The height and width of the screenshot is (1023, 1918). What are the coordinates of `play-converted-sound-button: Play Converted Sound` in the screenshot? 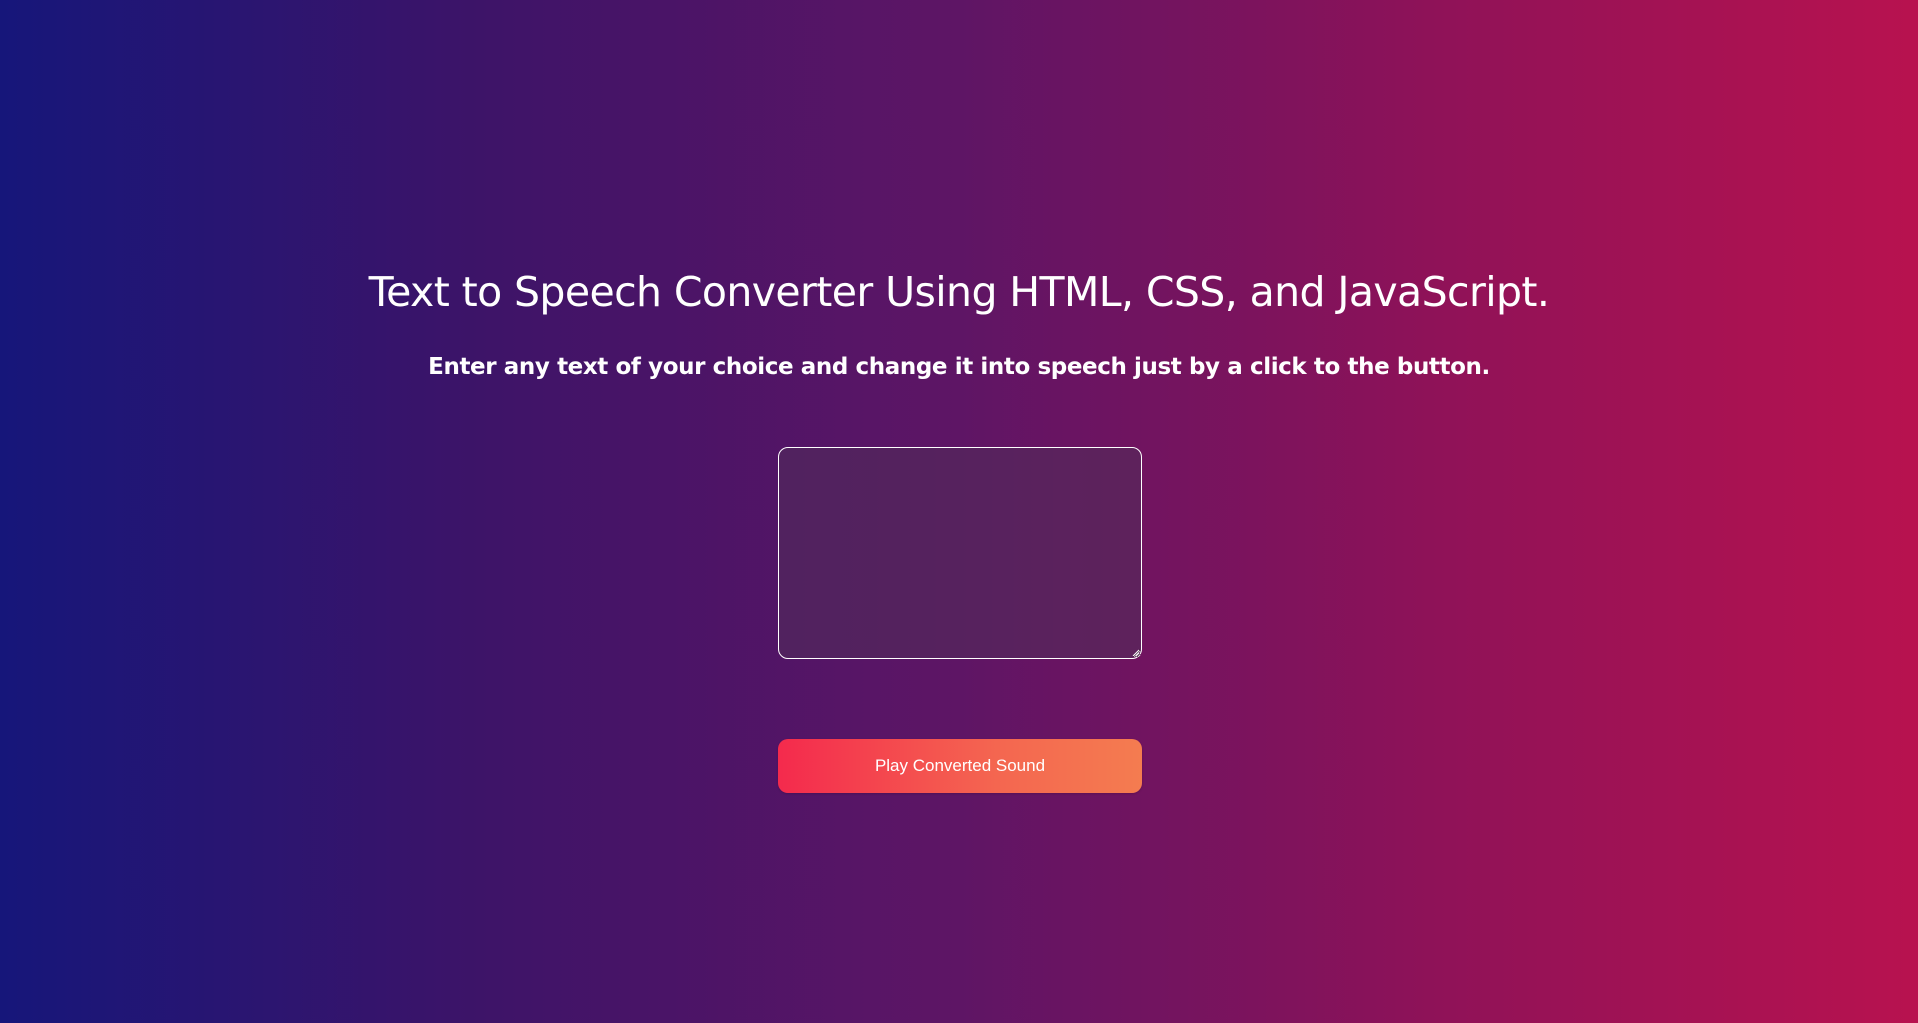 It's located at (960, 766).